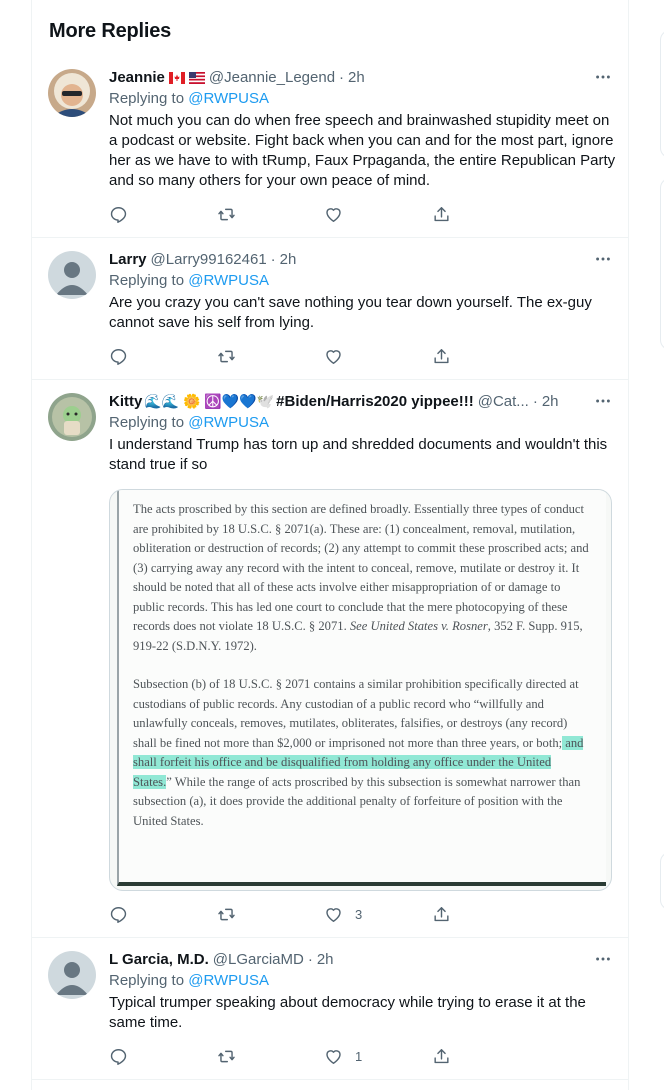 The image size is (664, 1090). What do you see at coordinates (209, 259) in the screenshot?
I see `handle: @Larry99162461` at bounding box center [209, 259].